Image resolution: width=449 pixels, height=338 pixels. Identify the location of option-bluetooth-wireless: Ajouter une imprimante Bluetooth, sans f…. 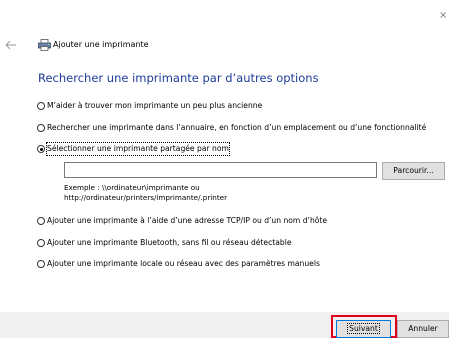
(164, 243).